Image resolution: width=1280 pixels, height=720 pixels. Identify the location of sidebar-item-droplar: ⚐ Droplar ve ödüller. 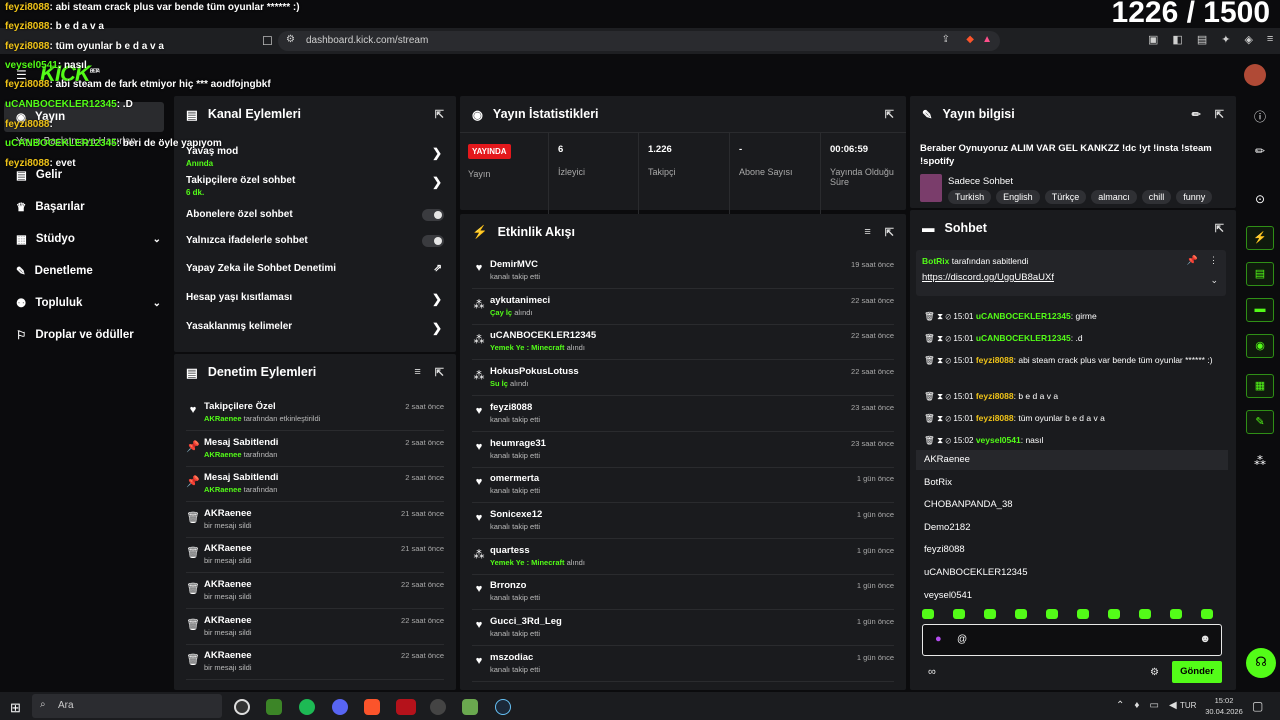
(88, 335).